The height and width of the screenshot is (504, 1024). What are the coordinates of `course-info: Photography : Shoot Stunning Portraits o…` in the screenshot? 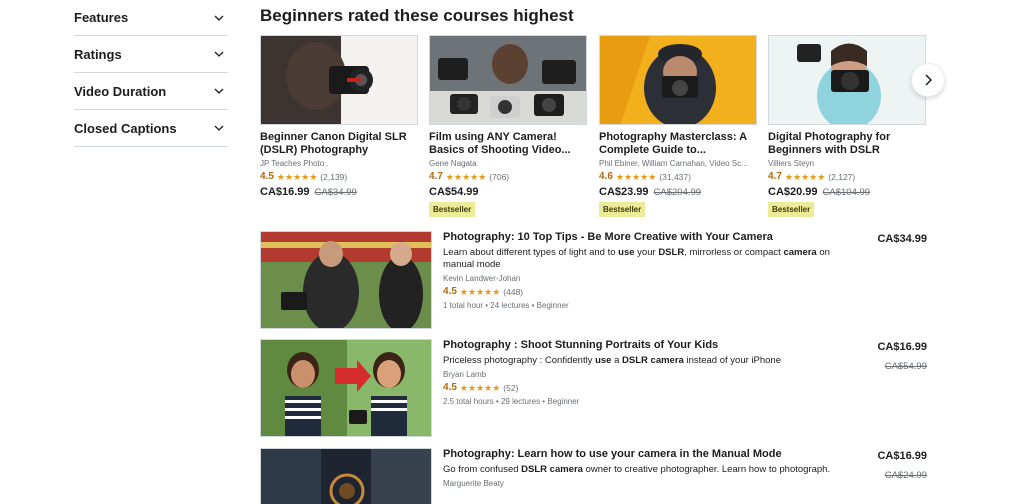 It's located at (643, 372).